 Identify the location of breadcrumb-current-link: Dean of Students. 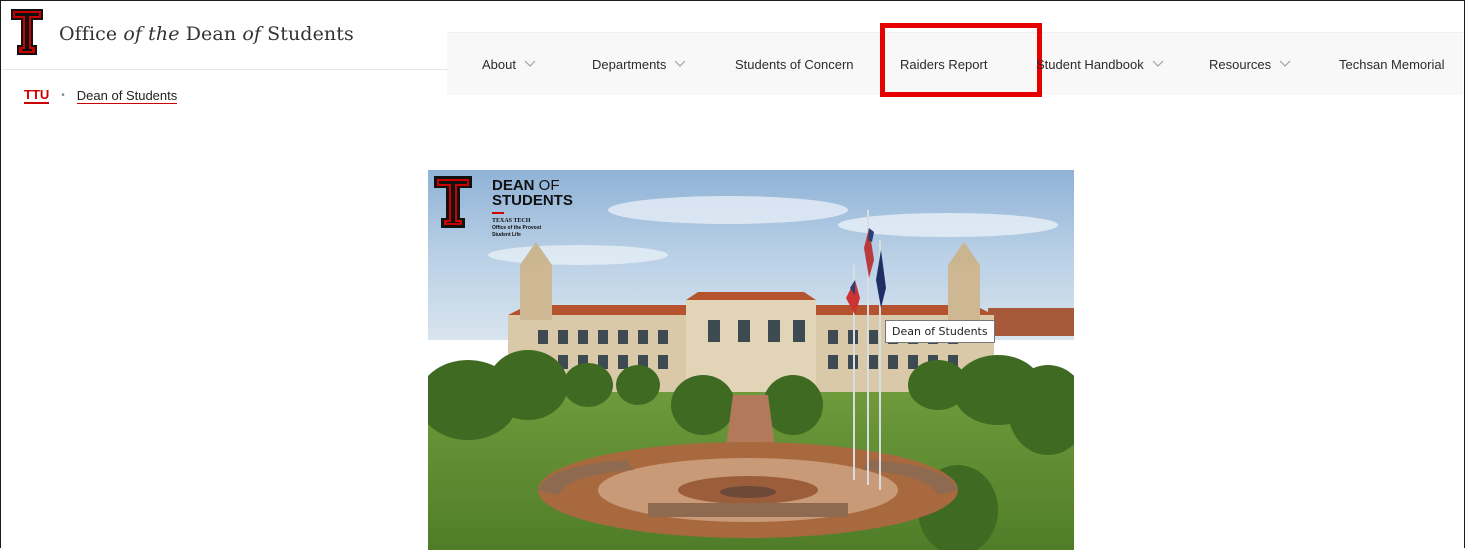
(127, 96).